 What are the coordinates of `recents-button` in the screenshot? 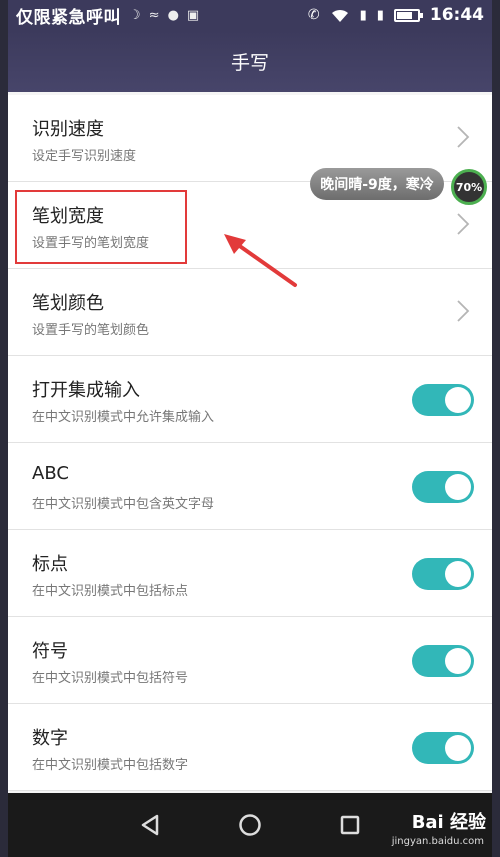 It's located at (350, 825).